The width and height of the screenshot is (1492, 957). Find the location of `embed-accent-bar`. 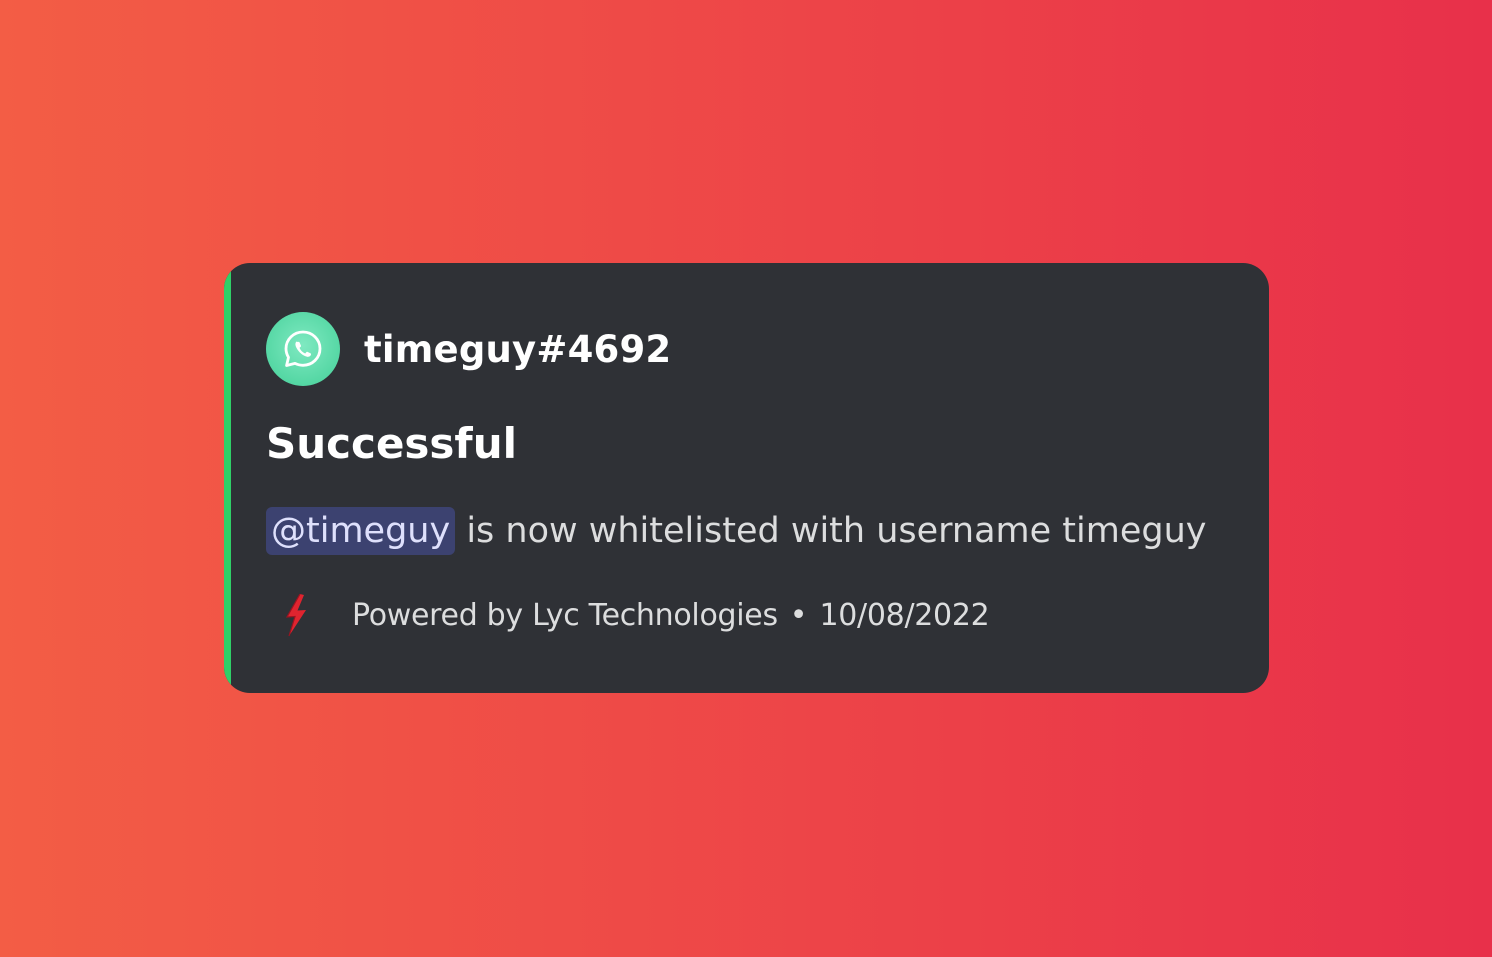

embed-accent-bar is located at coordinates (227, 478).